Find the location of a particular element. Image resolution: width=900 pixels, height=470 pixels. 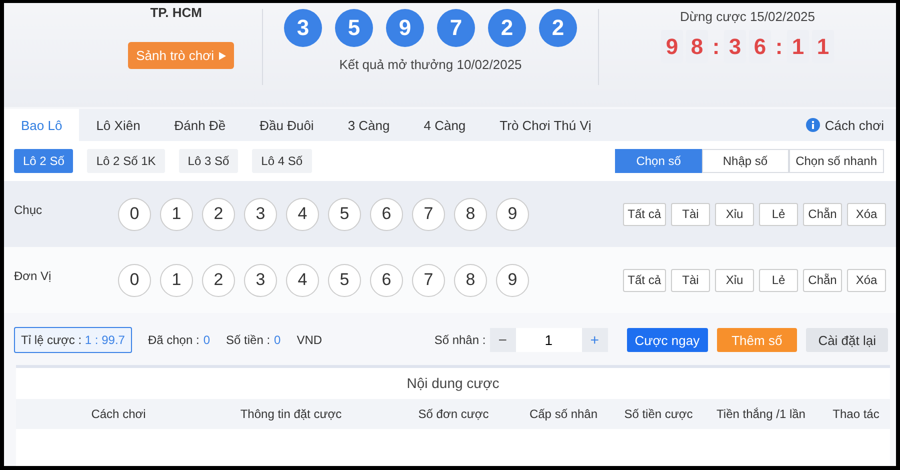

game-tab: 4 Càng is located at coordinates (444, 125).